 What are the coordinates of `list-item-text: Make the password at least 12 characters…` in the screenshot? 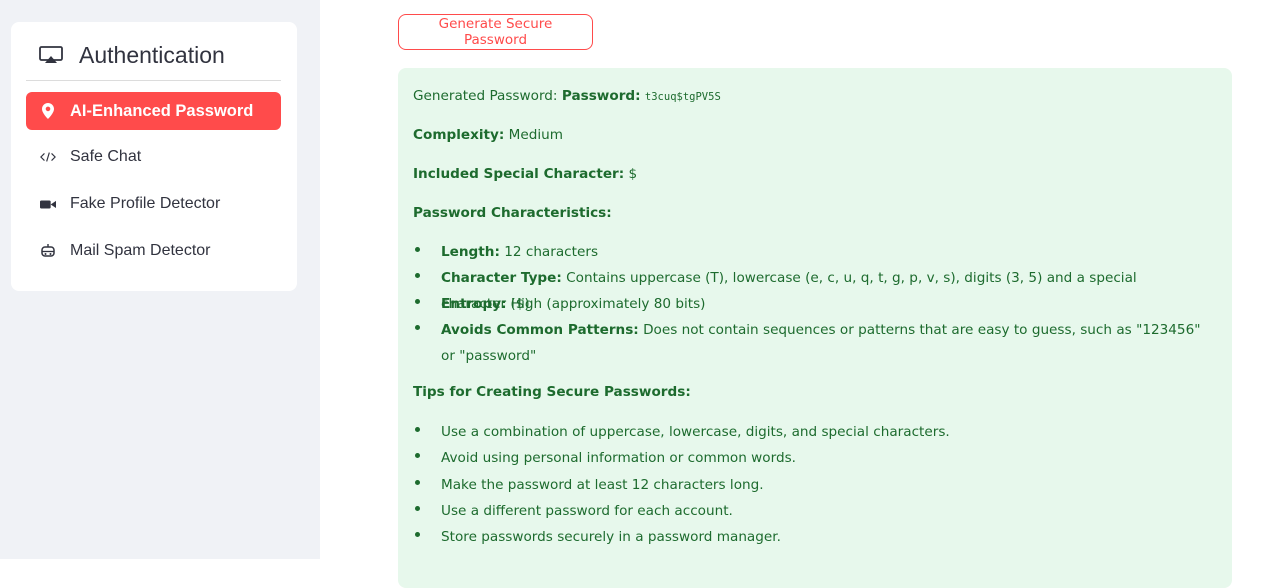 It's located at (602, 485).